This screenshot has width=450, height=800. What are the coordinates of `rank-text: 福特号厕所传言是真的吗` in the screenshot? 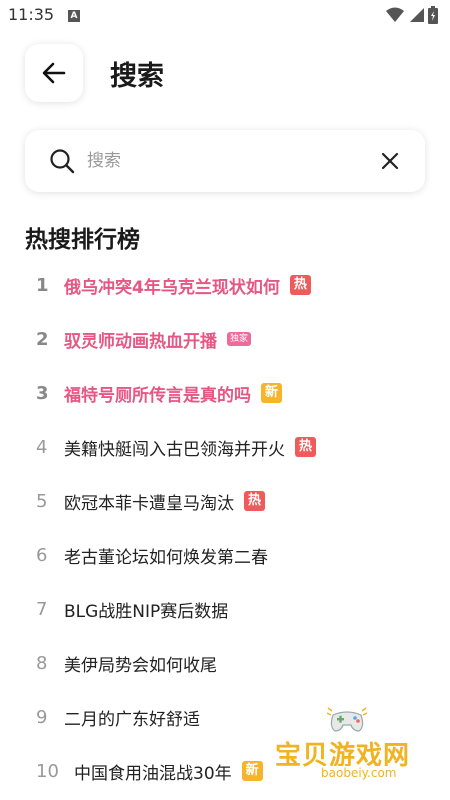 It's located at (157, 395).